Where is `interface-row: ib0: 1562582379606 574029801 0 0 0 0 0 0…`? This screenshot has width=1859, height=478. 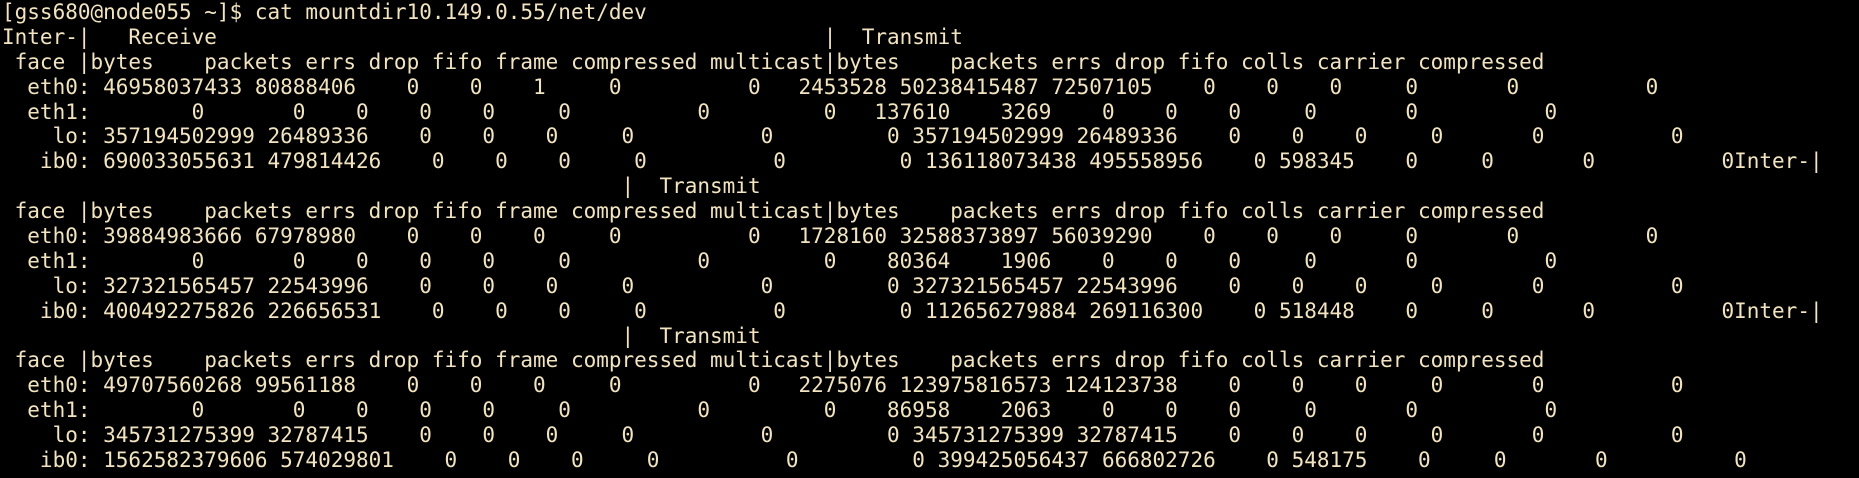
interface-row: ib0: 1562582379606 574029801 0 0 0 0 0 0… is located at coordinates (874, 460).